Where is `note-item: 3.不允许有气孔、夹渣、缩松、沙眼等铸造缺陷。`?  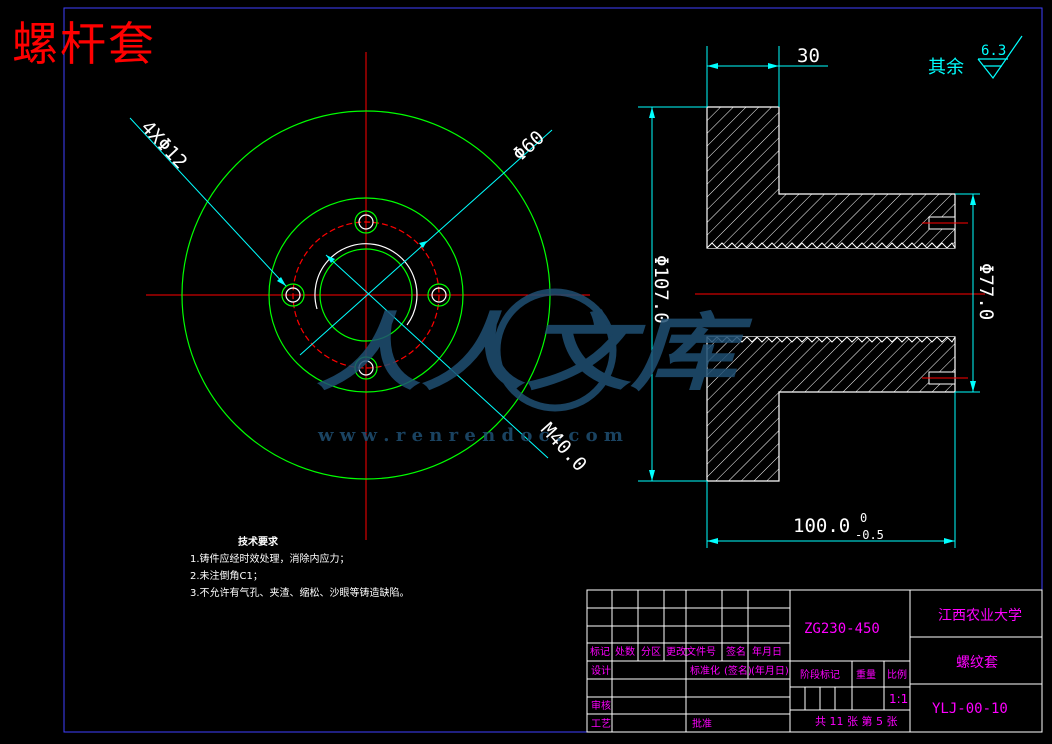
note-item: 3.不允许有气孔、夹渣、缩松、沙眼等铸造缺陷。 is located at coordinates (300, 593).